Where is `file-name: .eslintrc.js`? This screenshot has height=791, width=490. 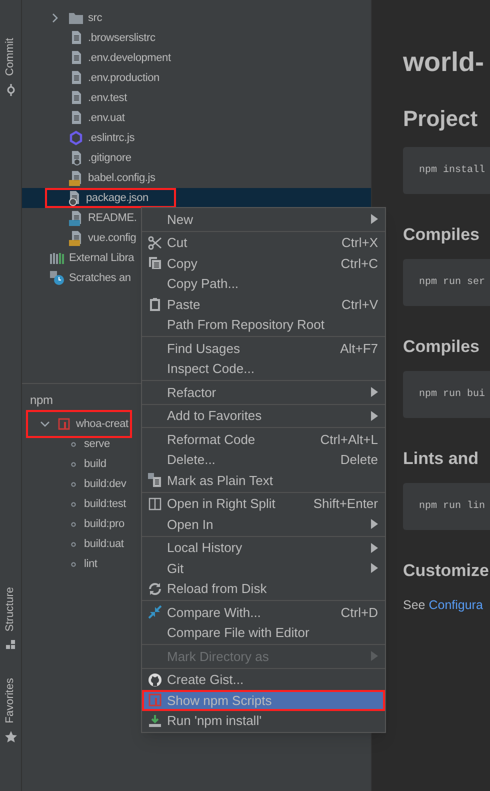 file-name: .eslintrc.js is located at coordinates (111, 138).